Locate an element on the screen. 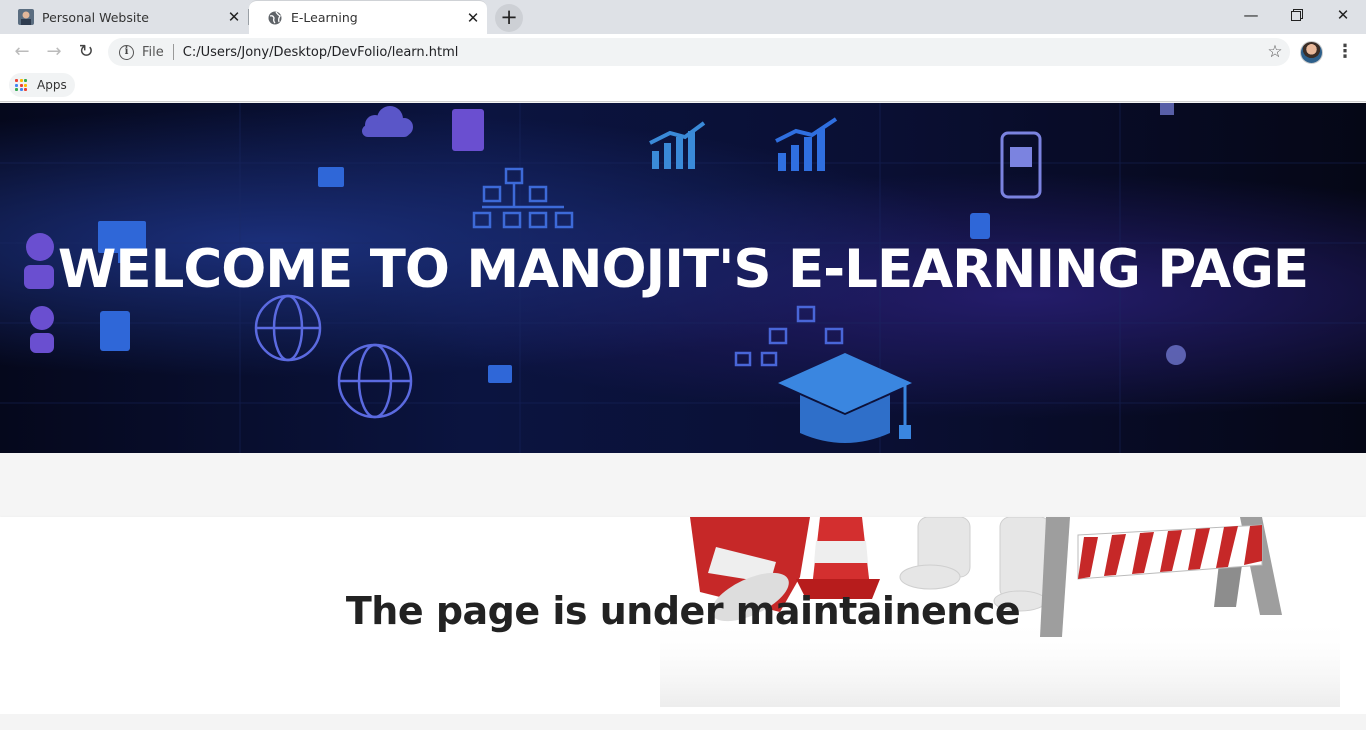 This screenshot has height=730, width=1366. tab-title: E-Learning is located at coordinates (324, 17).